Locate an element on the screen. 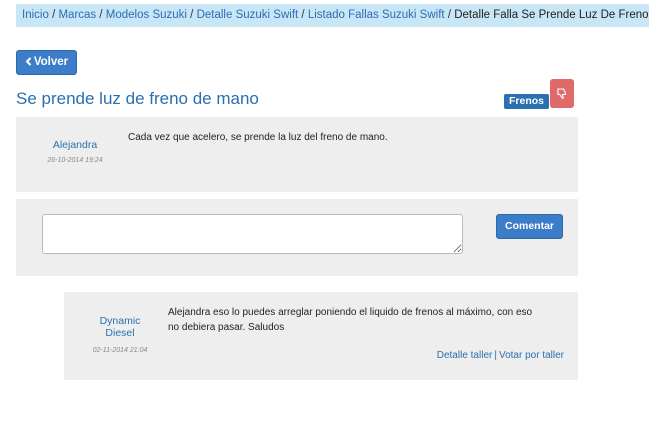 This screenshot has width=649, height=425. dislike-button is located at coordinates (562, 93).